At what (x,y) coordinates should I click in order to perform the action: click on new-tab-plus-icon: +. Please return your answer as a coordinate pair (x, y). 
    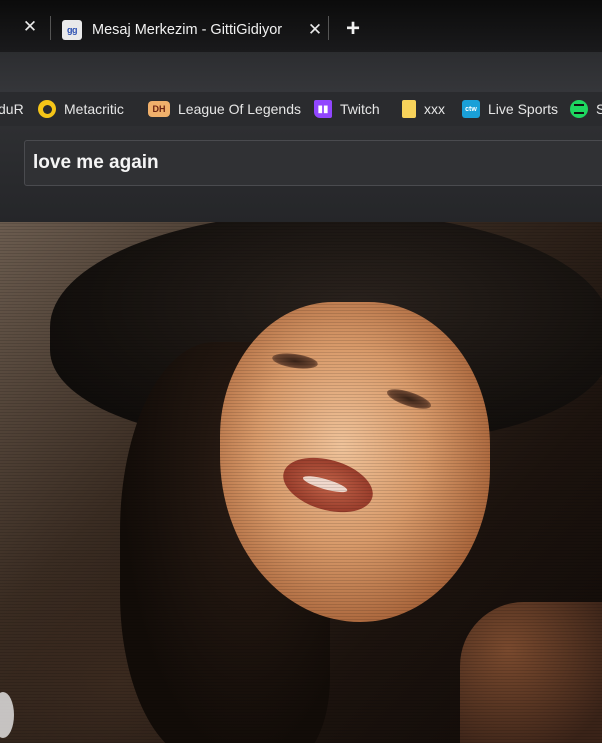
    Looking at the image, I should click on (353, 29).